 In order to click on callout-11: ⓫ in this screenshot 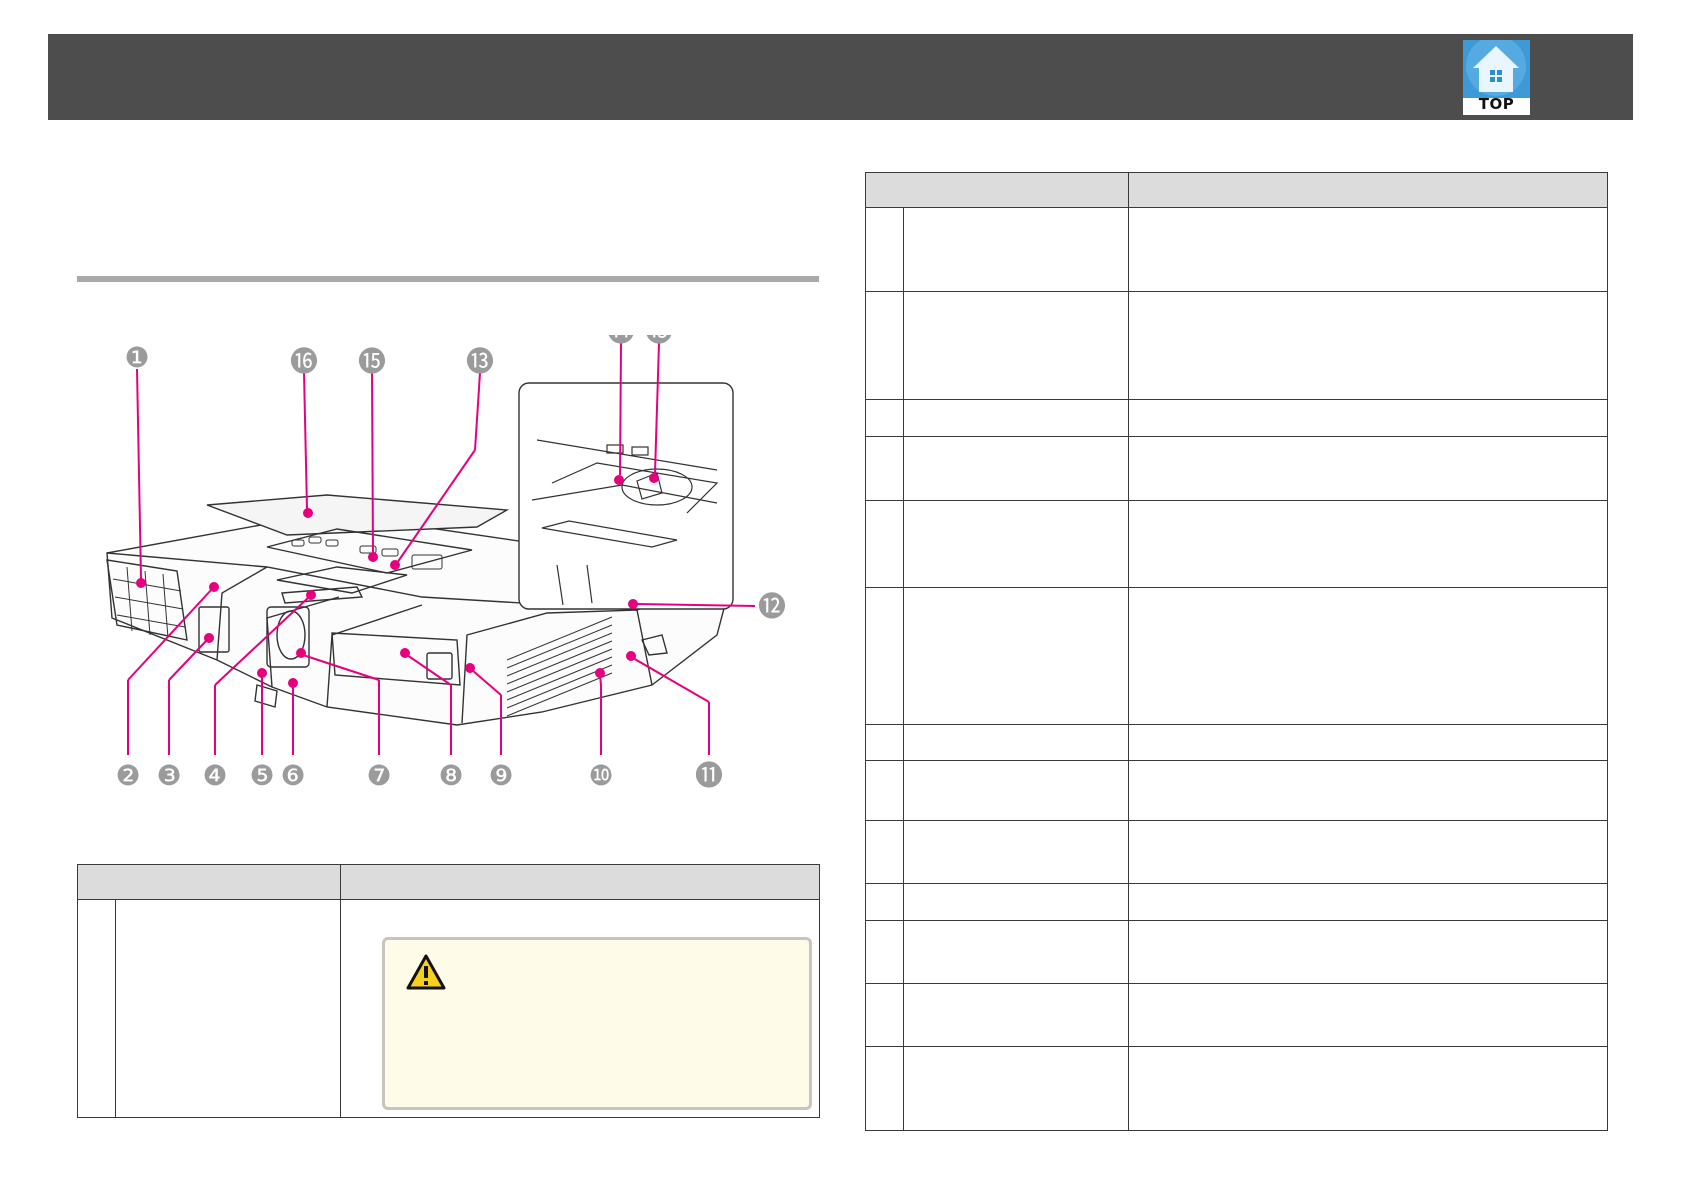, I will do `click(709, 775)`.